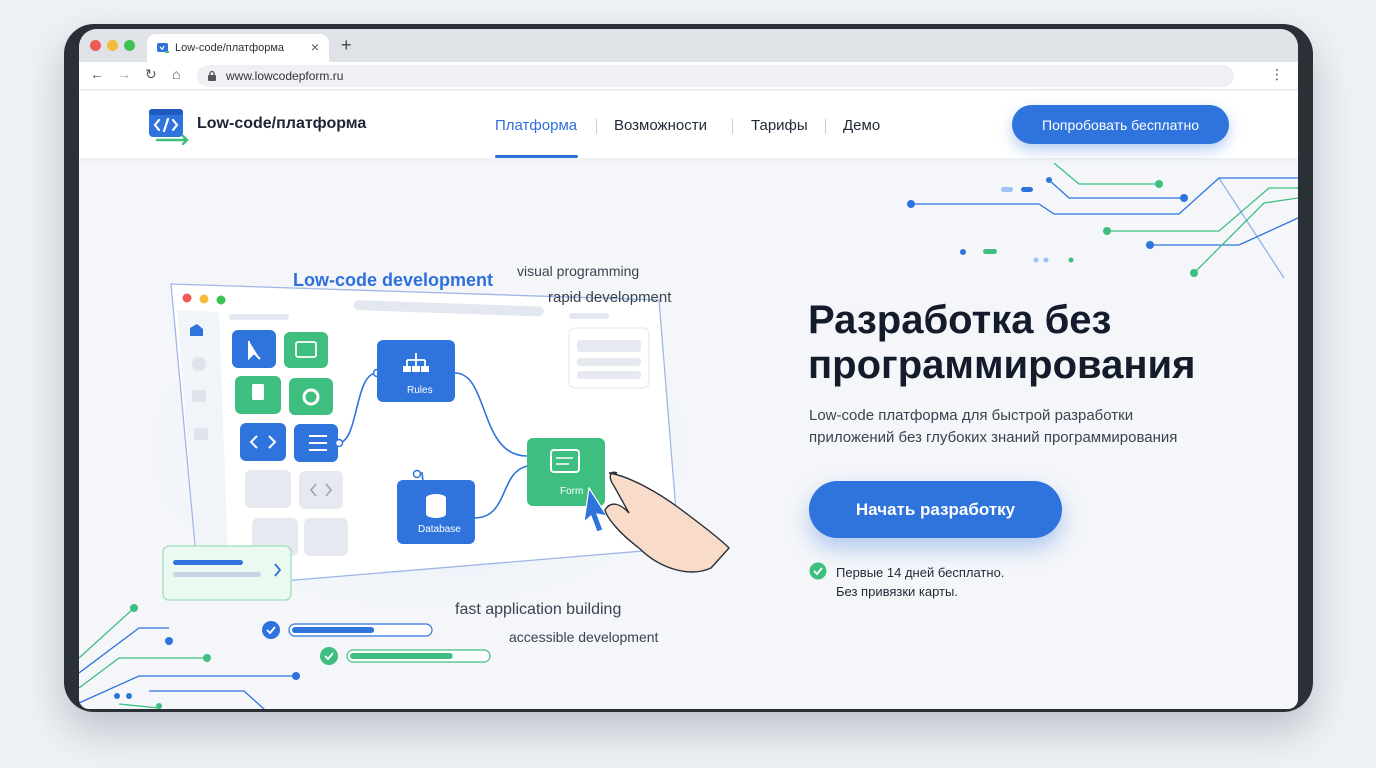 The height and width of the screenshot is (768, 1376). I want to click on nav-item-features: Возможности, so click(660, 125).